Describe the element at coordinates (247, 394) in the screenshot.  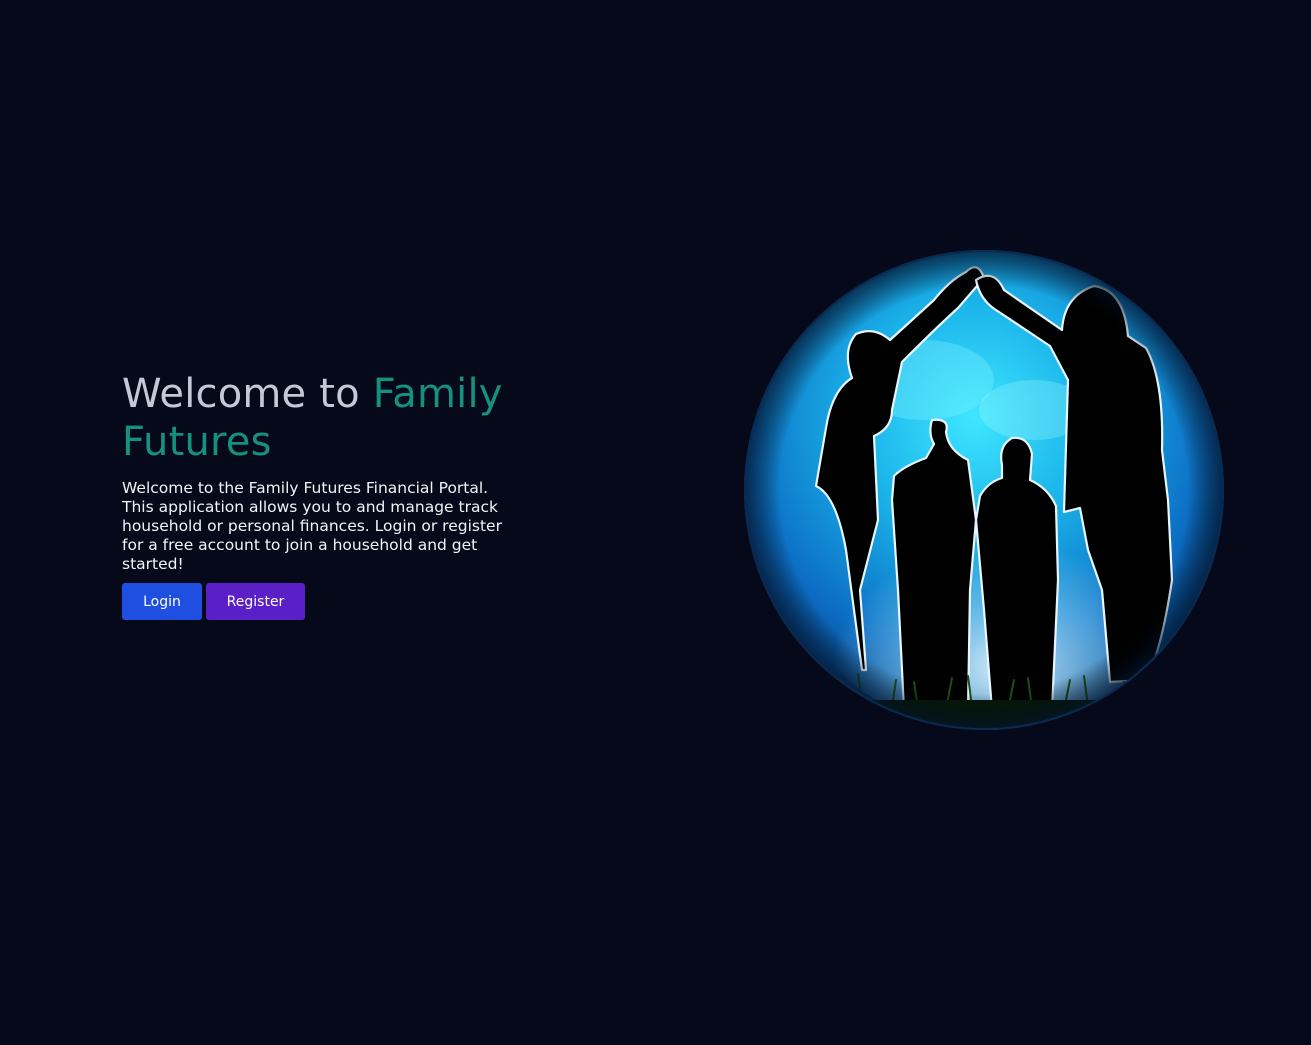
I see `title-lead: Welcome to` at that location.